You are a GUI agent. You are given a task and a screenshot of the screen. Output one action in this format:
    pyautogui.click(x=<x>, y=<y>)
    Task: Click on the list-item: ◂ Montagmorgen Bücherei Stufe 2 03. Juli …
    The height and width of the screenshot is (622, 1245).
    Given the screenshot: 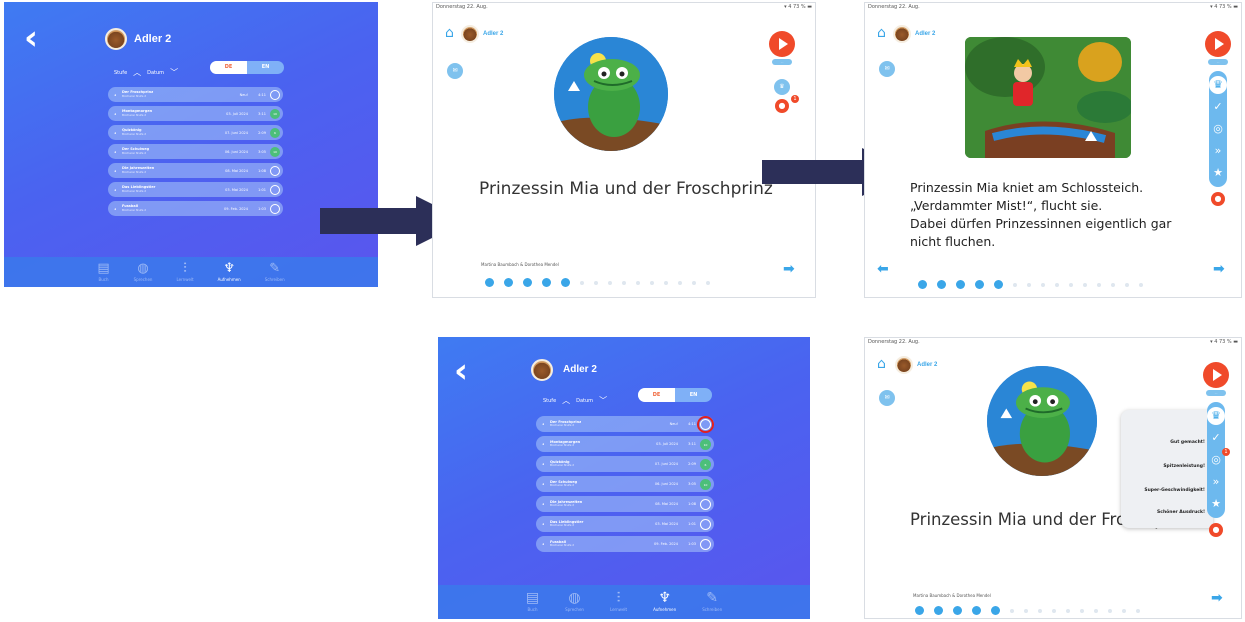 What is the action you would take?
    pyautogui.click(x=625, y=444)
    